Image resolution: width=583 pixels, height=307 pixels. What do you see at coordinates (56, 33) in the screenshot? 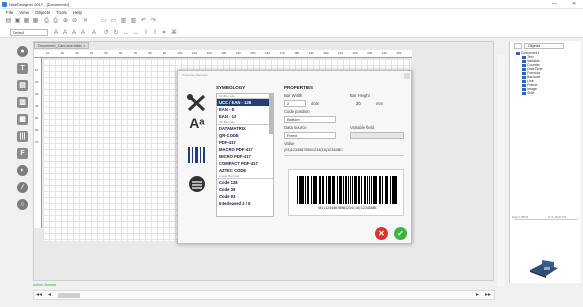
I see `font-a-icon: A` at bounding box center [56, 33].